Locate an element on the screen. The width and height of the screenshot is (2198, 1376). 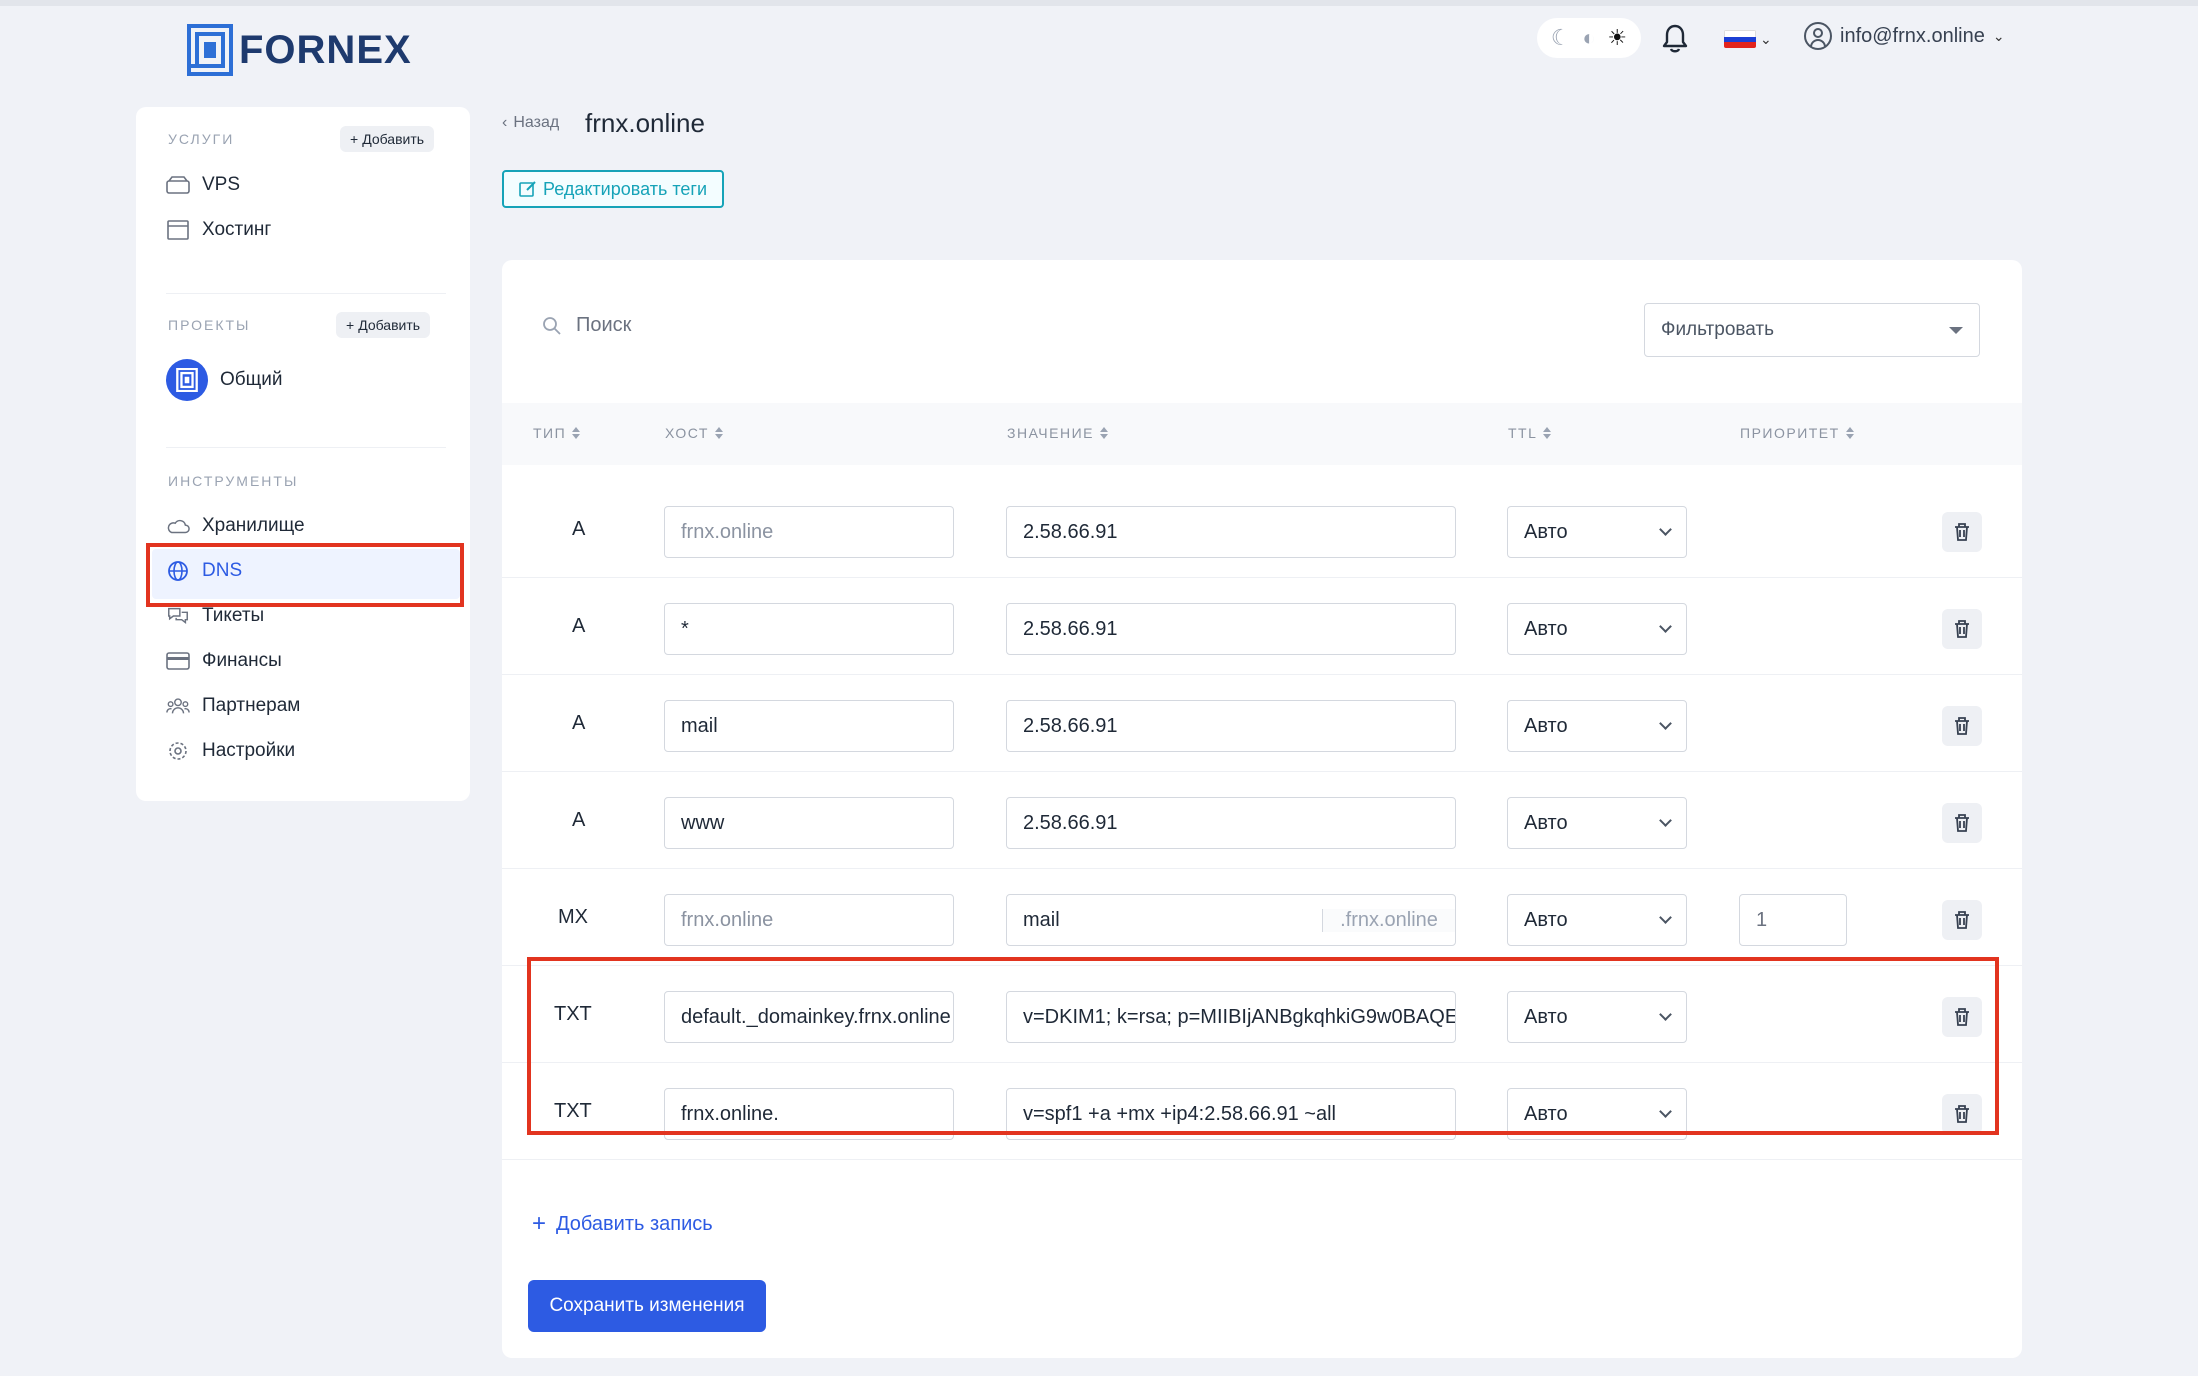
logo-icon is located at coordinates (210, 50).